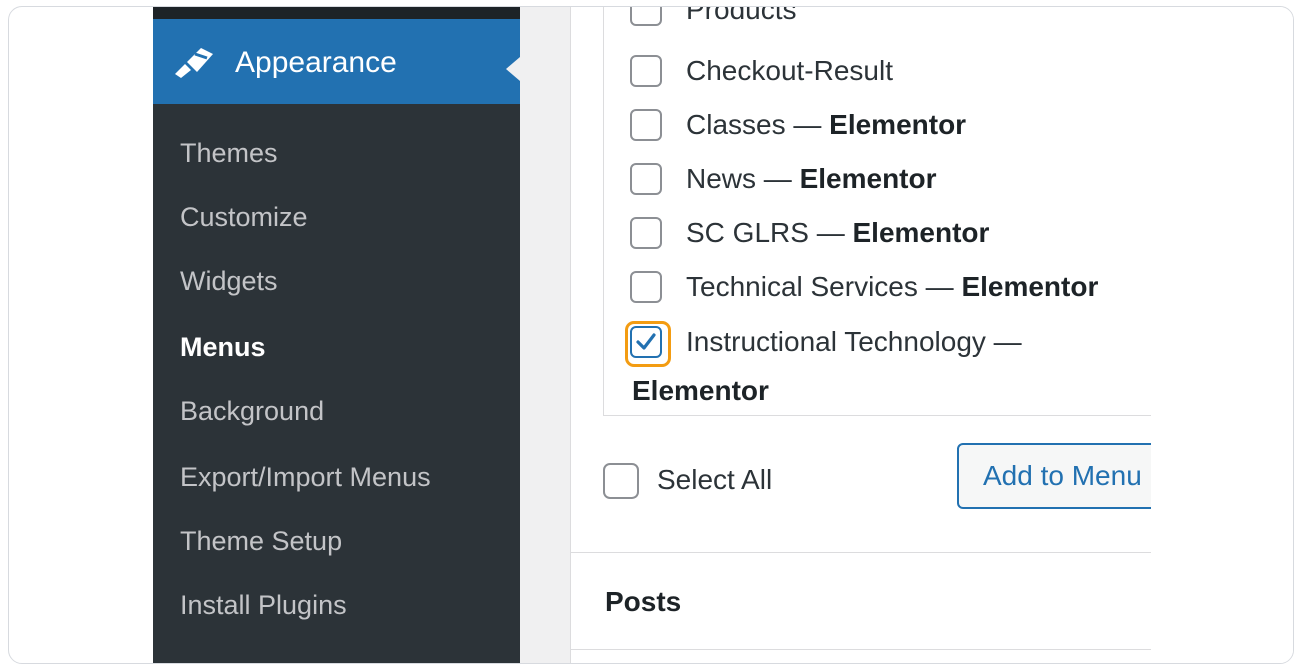 The image size is (1294, 665). What do you see at coordinates (194, 63) in the screenshot?
I see `paintbrush-icon` at bounding box center [194, 63].